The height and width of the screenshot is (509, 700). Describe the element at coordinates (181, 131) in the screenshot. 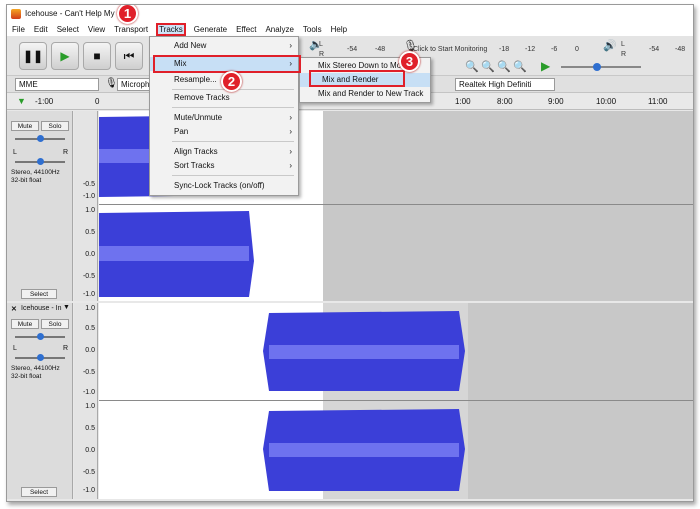

I see `menu-item-label: Pan` at that location.